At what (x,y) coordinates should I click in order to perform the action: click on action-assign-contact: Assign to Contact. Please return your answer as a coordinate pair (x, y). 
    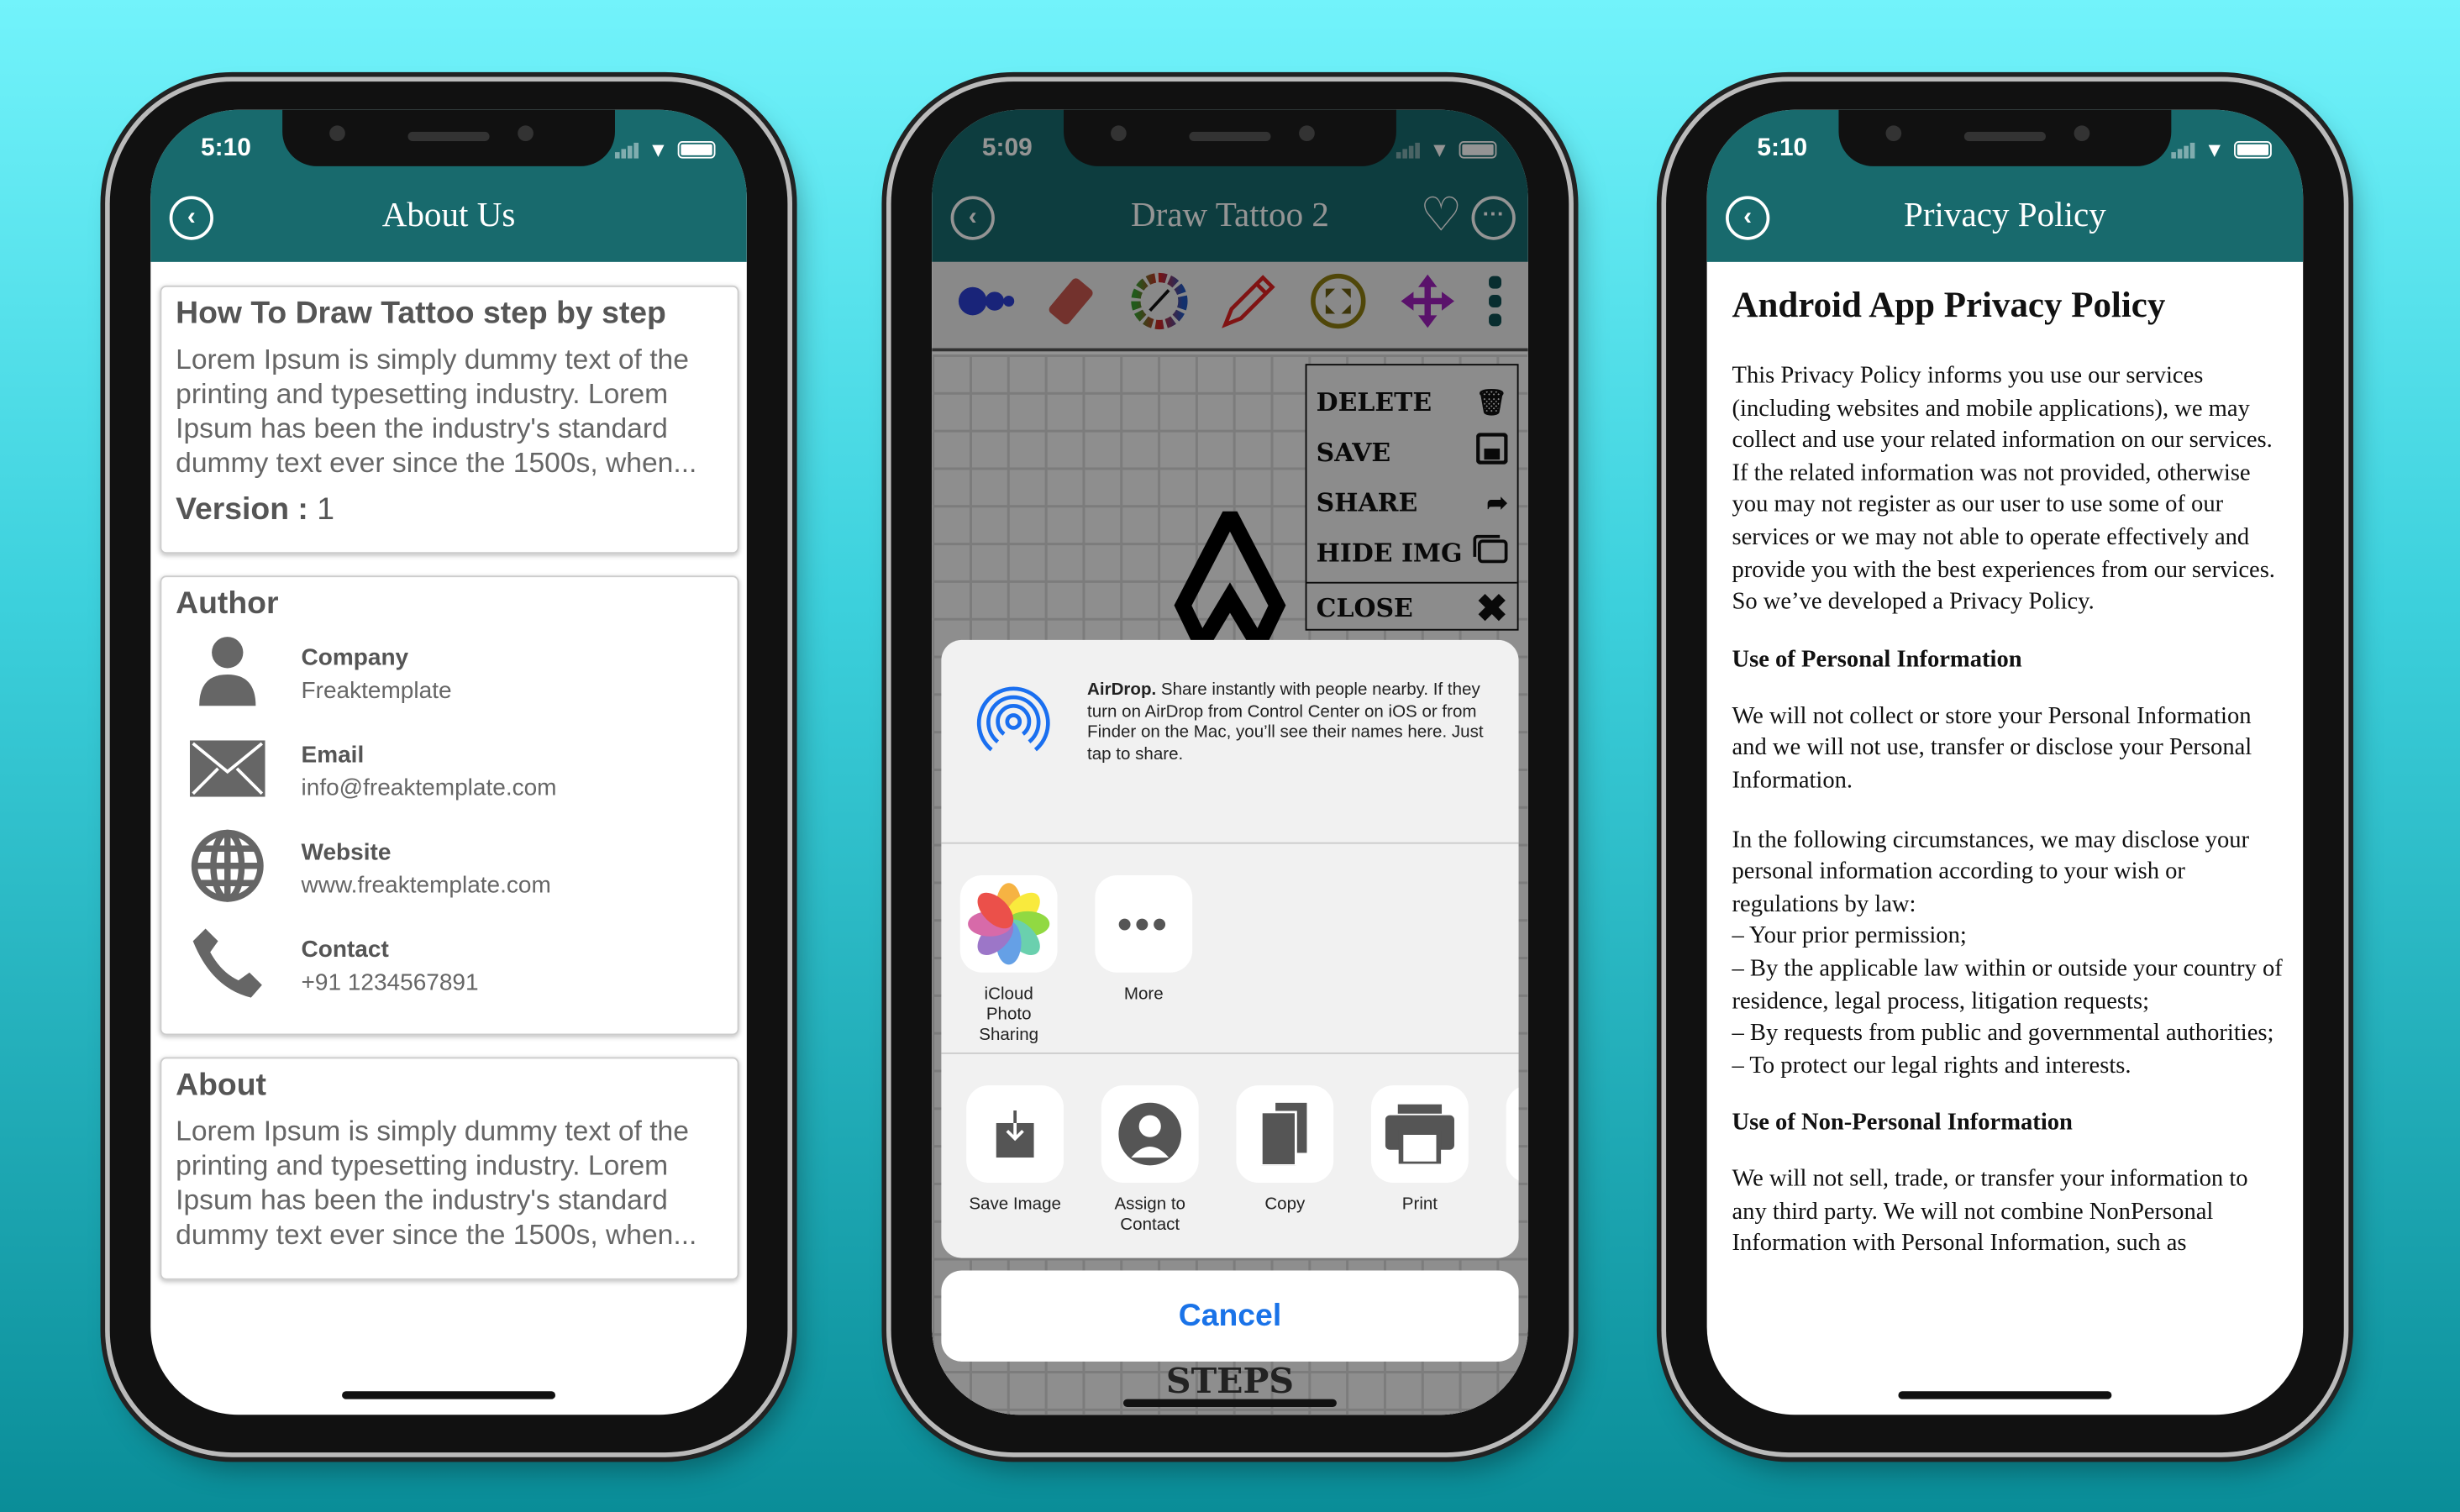
    Looking at the image, I should click on (1150, 1160).